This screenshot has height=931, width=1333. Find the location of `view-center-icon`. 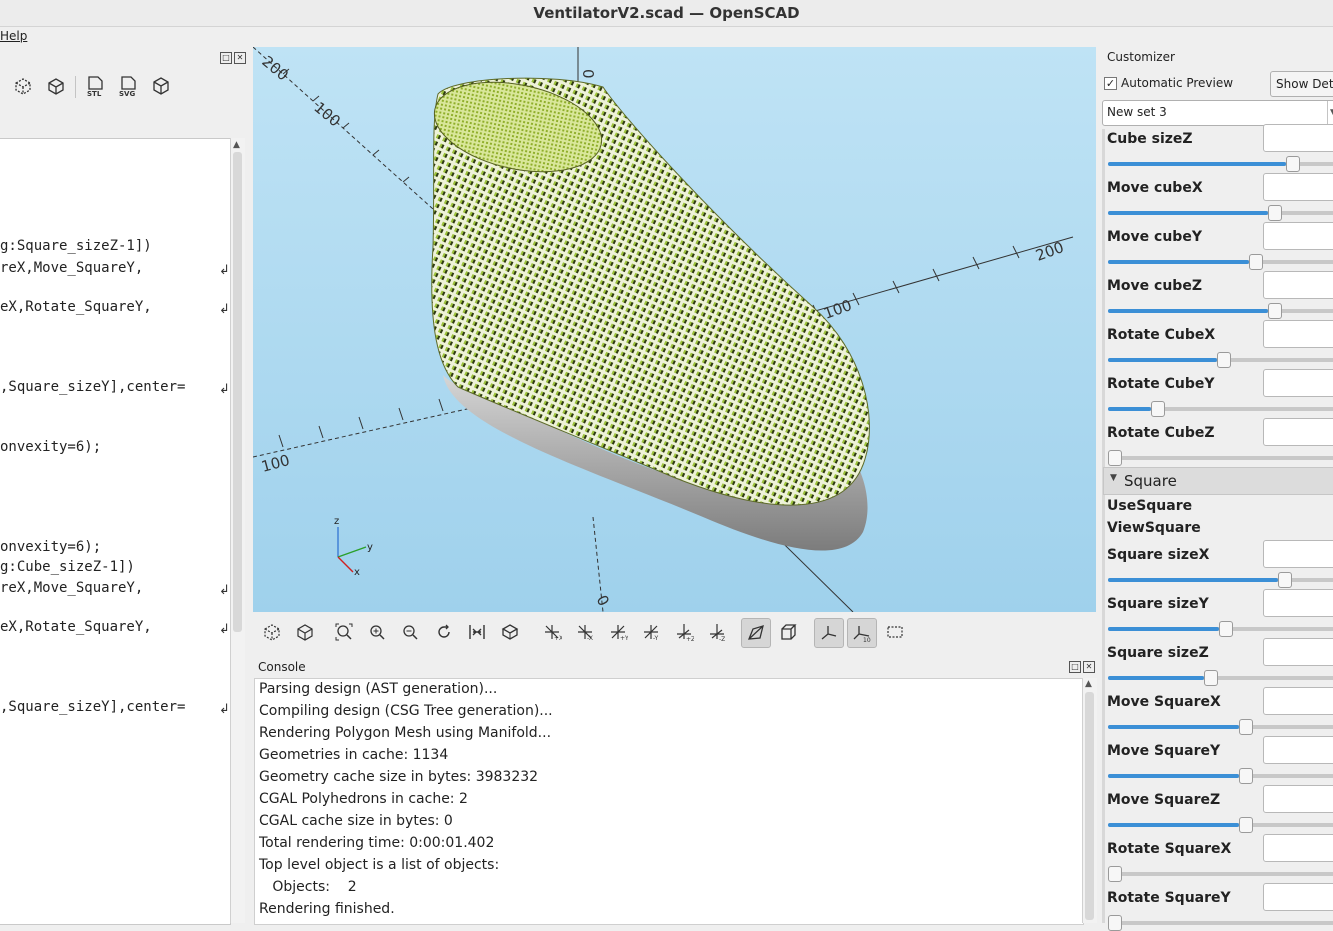

view-center-icon is located at coordinates (477, 632).